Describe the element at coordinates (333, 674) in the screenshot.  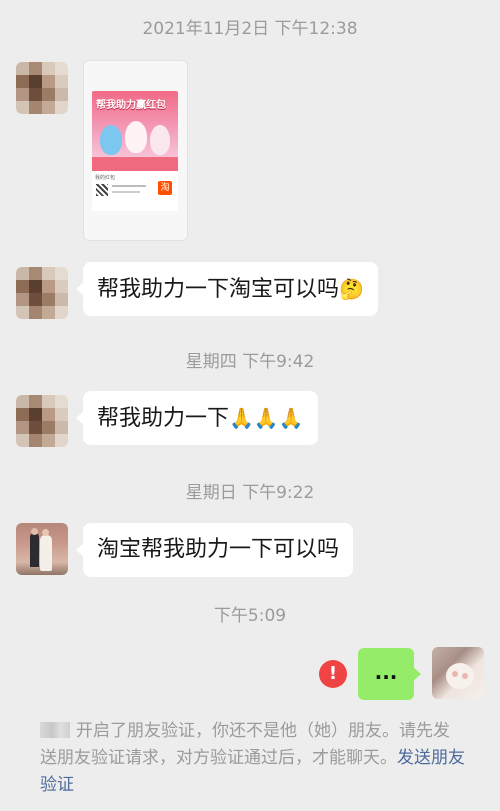
I see `send-failed-icon: !` at that location.